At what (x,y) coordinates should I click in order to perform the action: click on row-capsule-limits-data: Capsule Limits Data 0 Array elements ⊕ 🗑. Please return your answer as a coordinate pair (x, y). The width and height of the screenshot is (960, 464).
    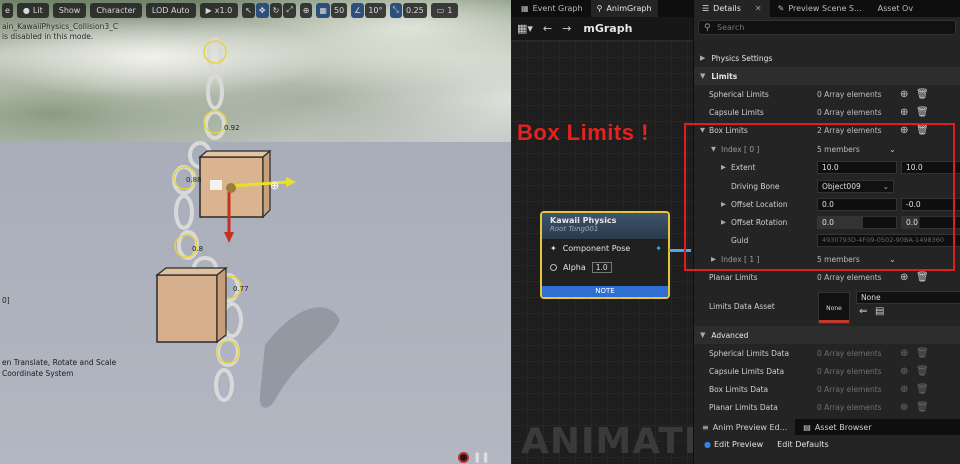
    Looking at the image, I should click on (819, 371).